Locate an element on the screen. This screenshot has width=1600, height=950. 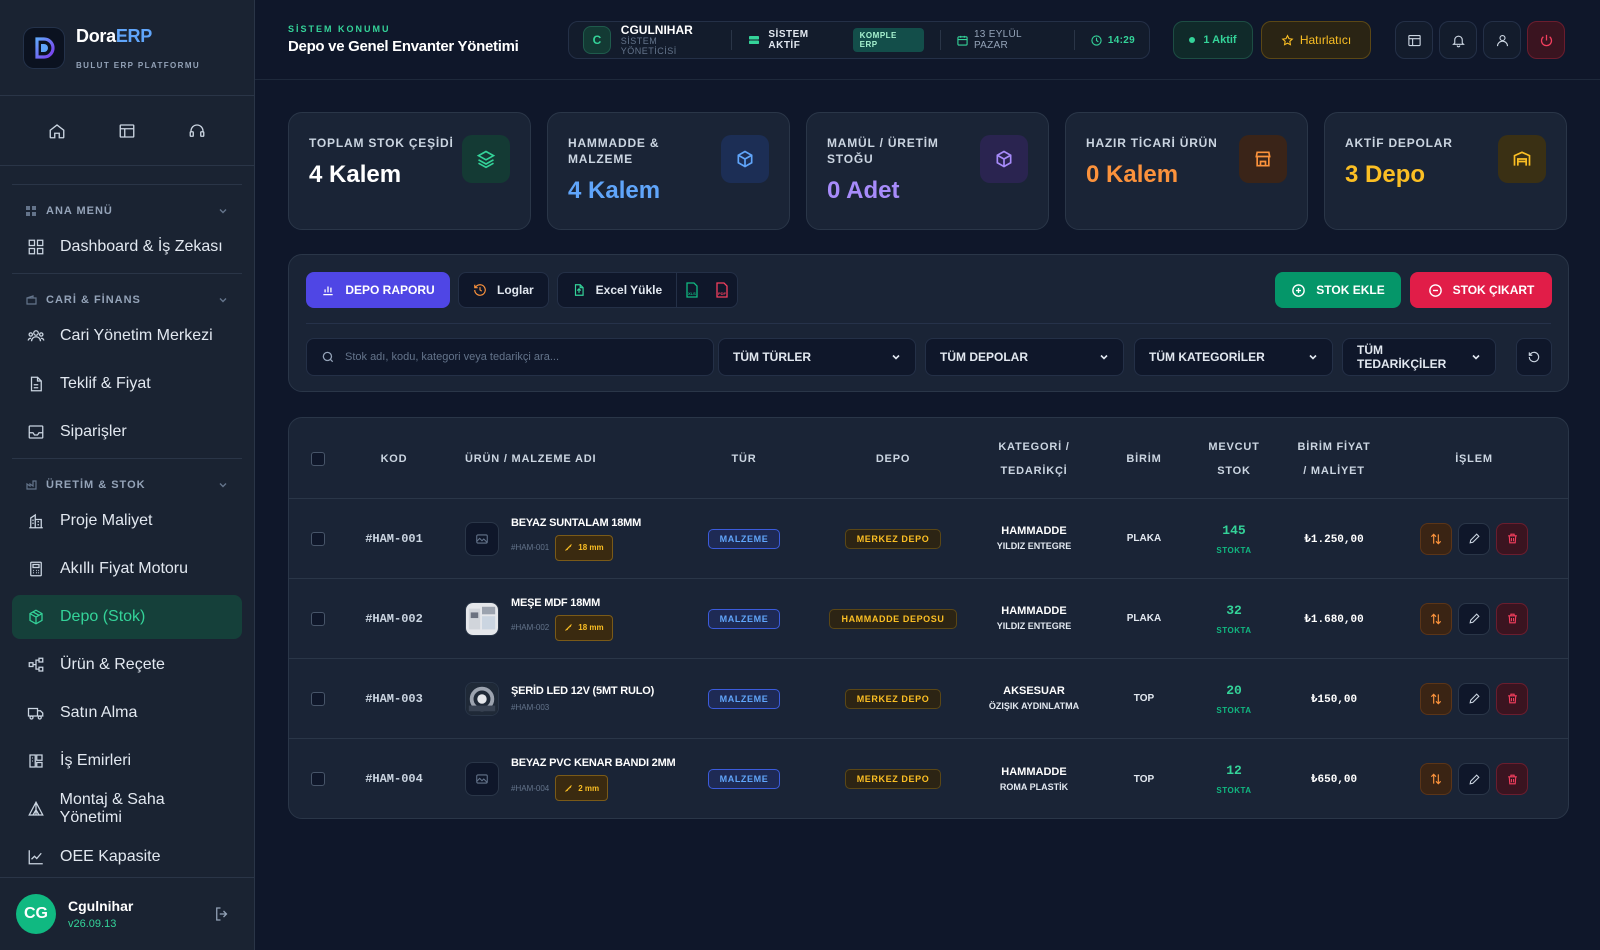
search-input is located at coordinates (515, 357).